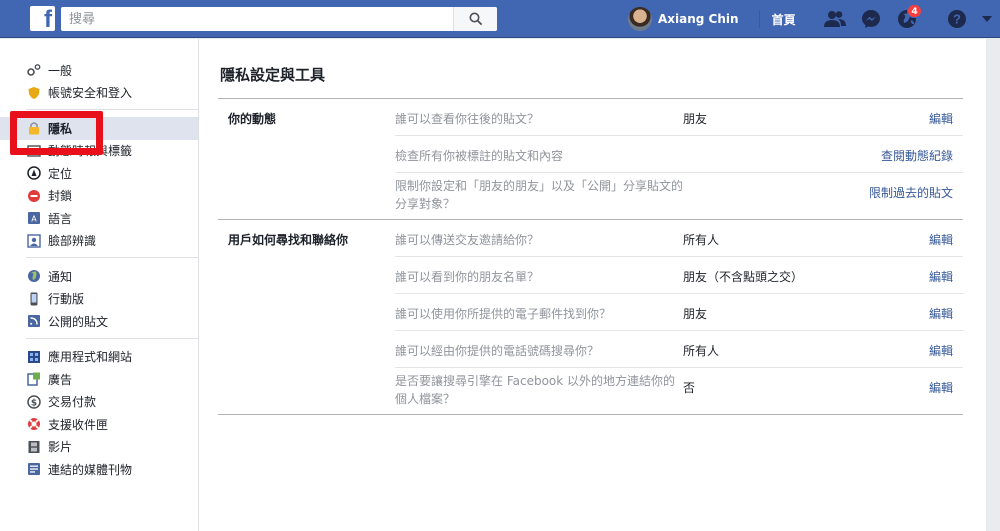 The height and width of the screenshot is (531, 1000). What do you see at coordinates (60, 276) in the screenshot?
I see `sidebar-item-label: 通知` at bounding box center [60, 276].